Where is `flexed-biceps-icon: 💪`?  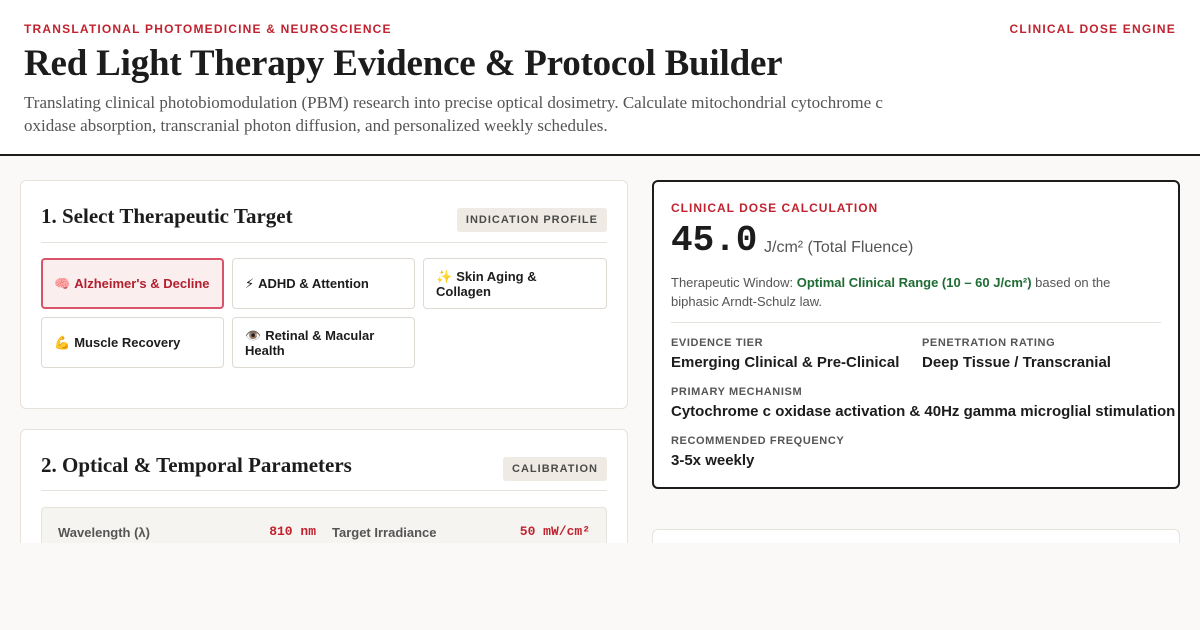 flexed-biceps-icon: 💪 is located at coordinates (62, 342).